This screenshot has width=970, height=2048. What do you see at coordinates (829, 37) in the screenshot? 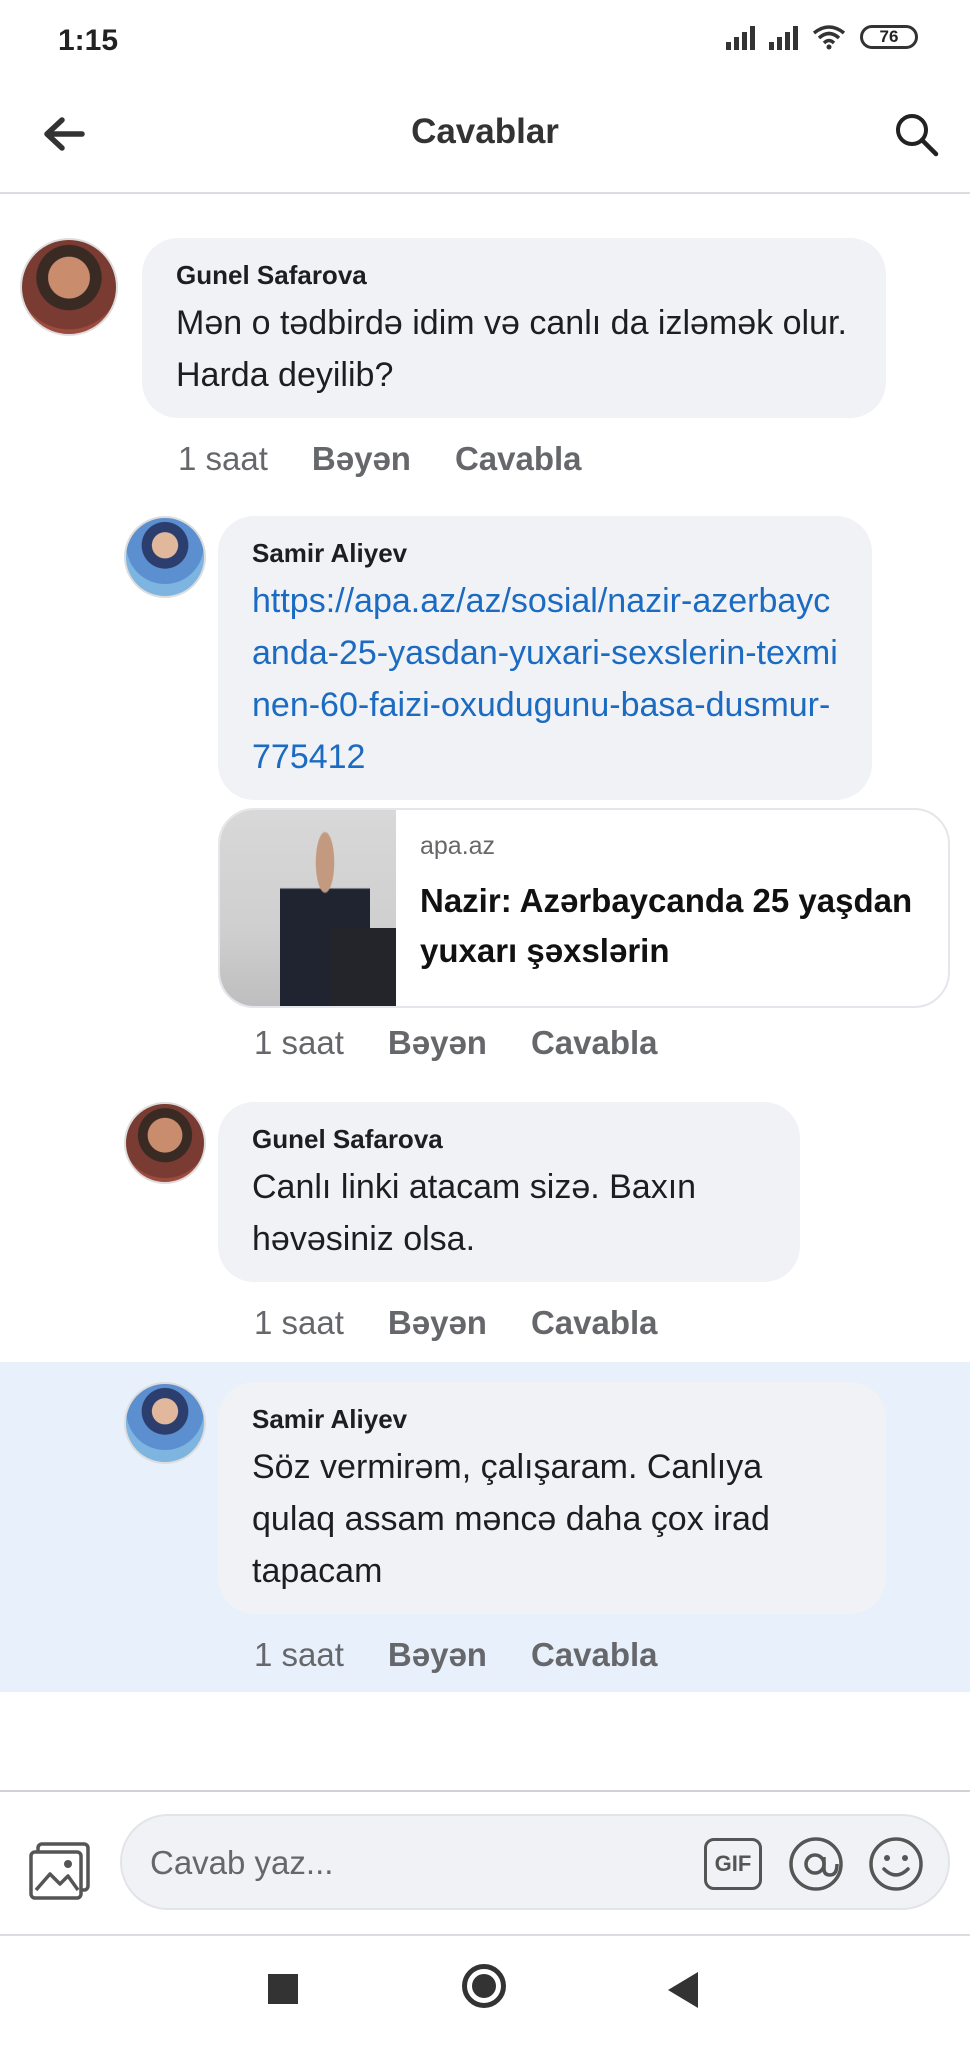
I see `wifi-icon` at bounding box center [829, 37].